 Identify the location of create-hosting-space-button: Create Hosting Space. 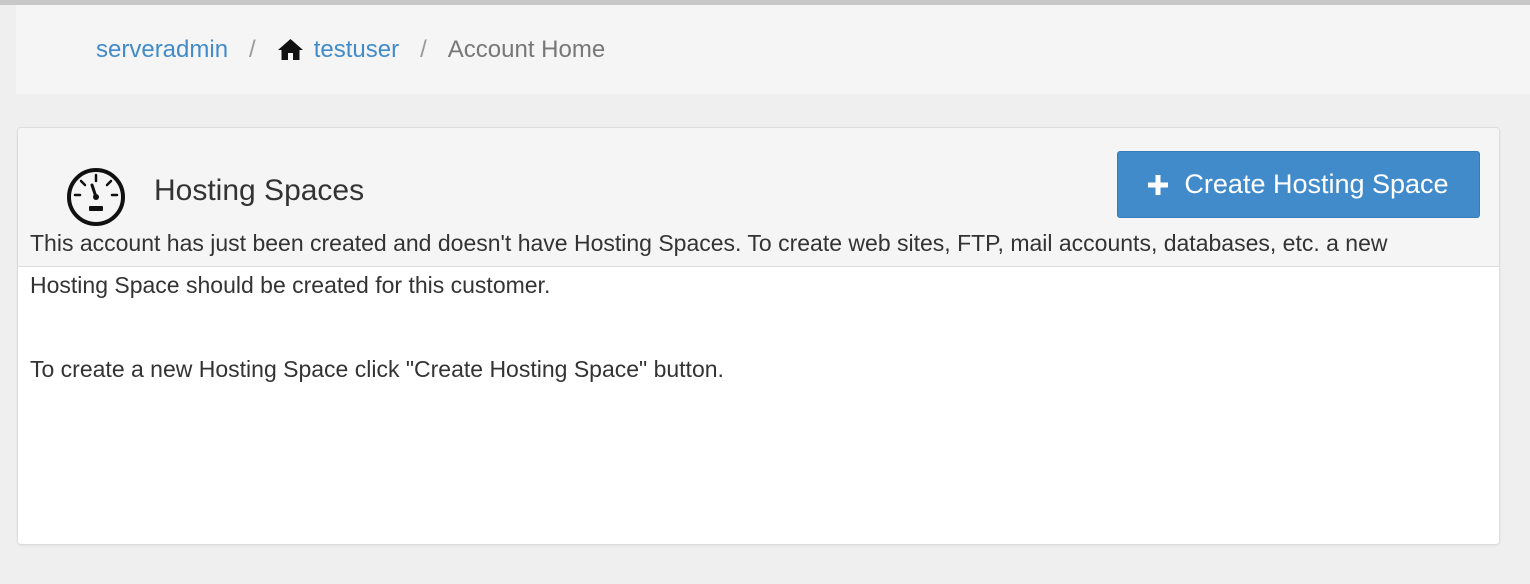
(1298, 184).